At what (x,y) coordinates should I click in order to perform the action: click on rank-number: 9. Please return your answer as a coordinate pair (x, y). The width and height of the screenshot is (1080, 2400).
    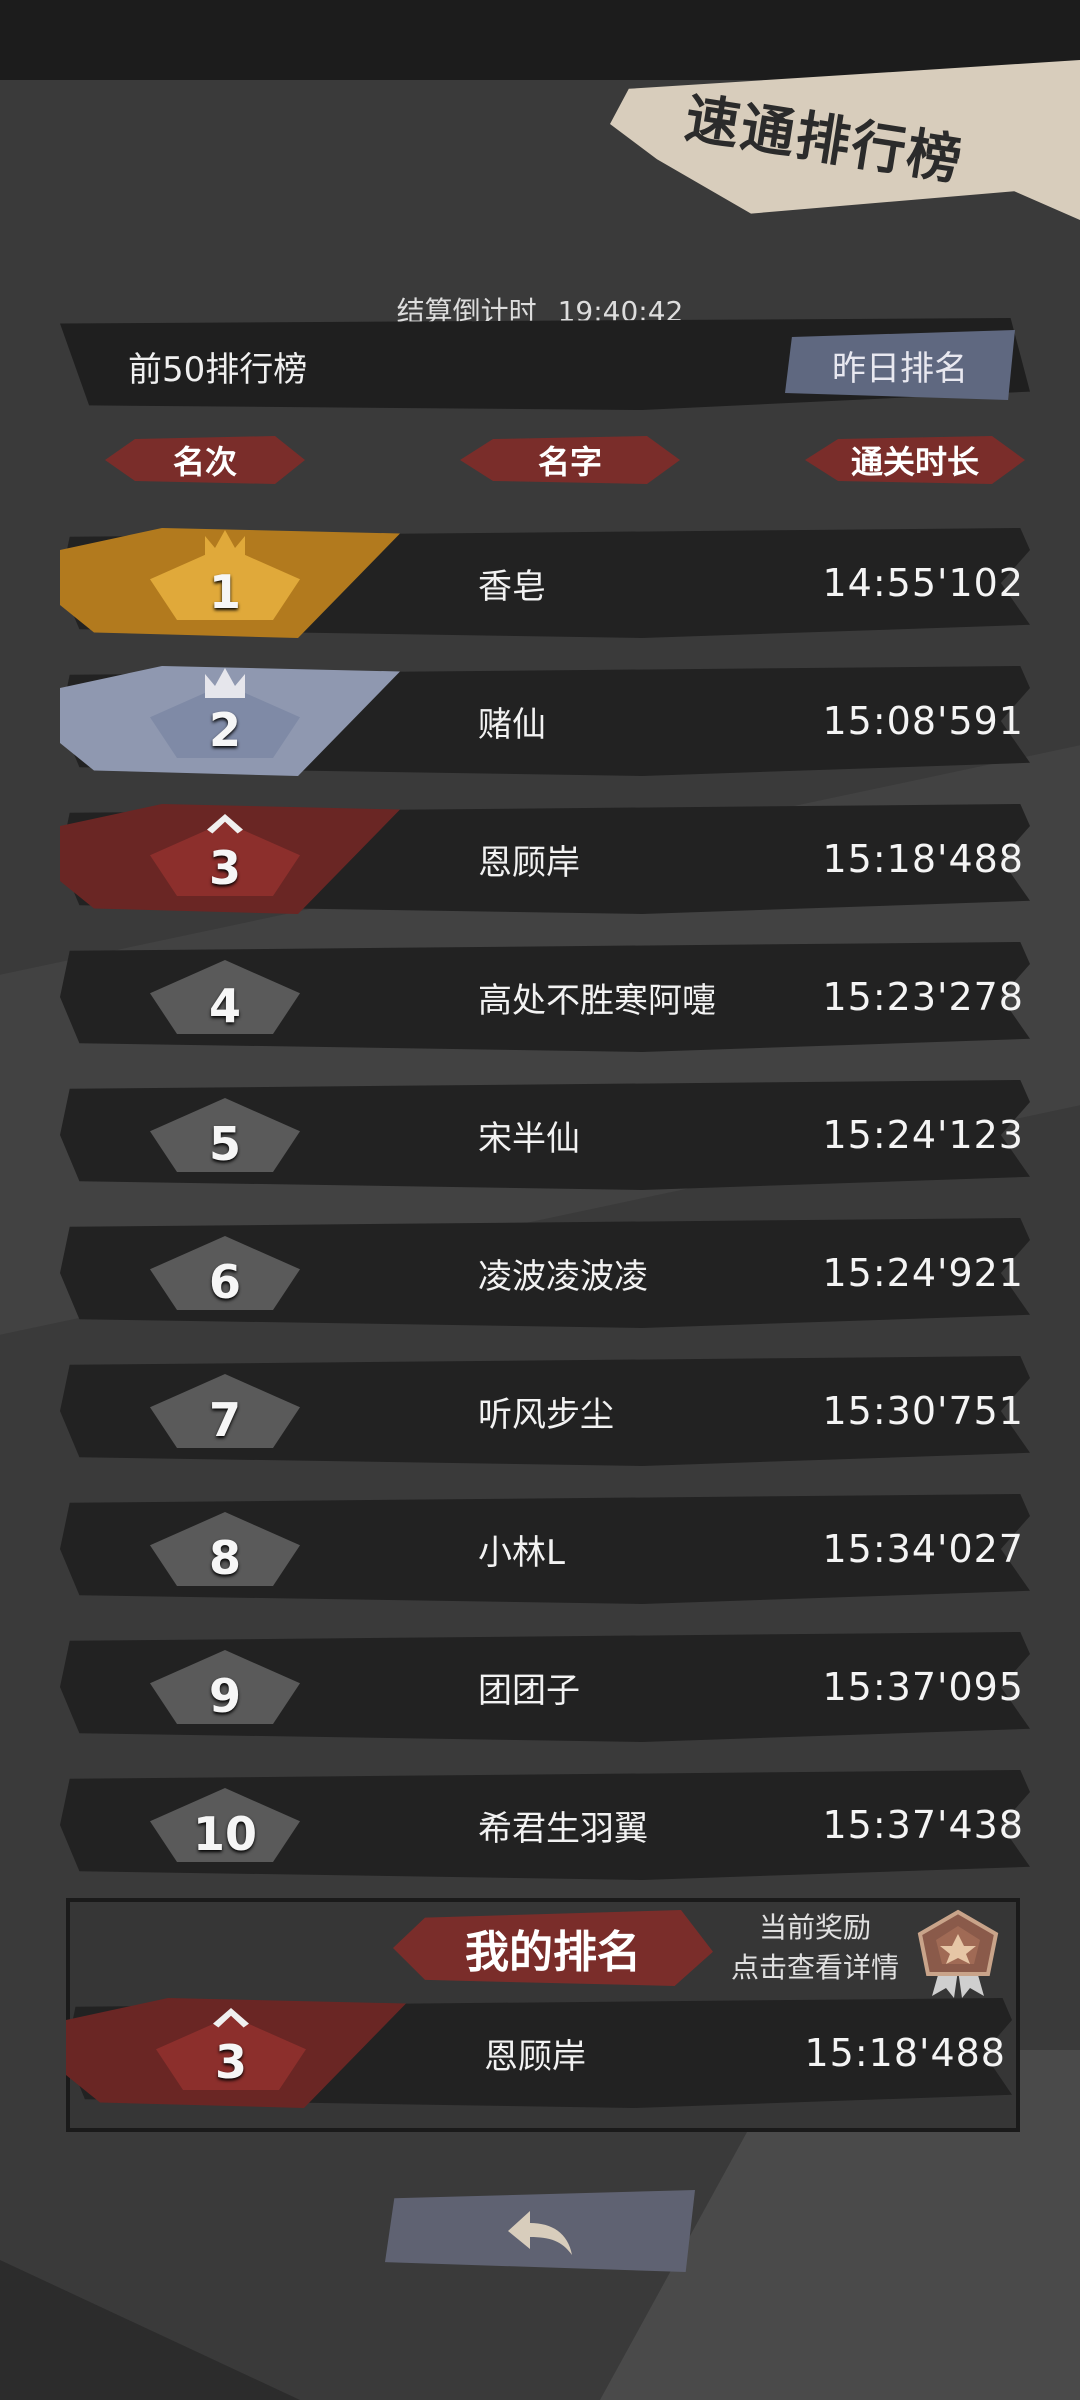
    Looking at the image, I should click on (224, 1696).